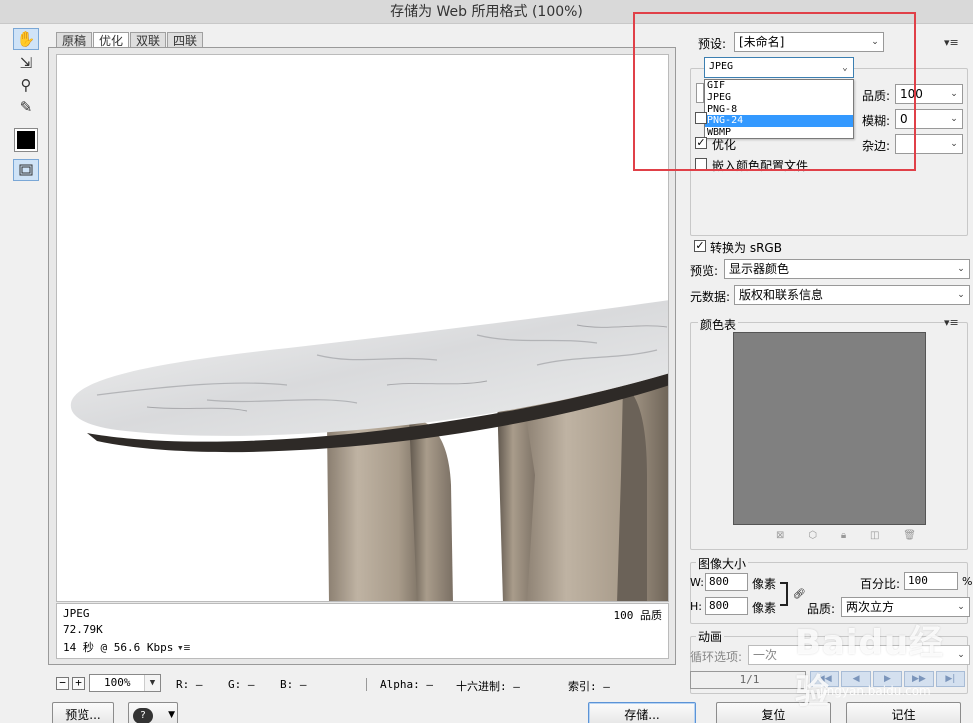 The image size is (973, 723). What do you see at coordinates (905, 607) in the screenshot?
I see `resample-quality-select: 两次立方 ⌄` at bounding box center [905, 607].